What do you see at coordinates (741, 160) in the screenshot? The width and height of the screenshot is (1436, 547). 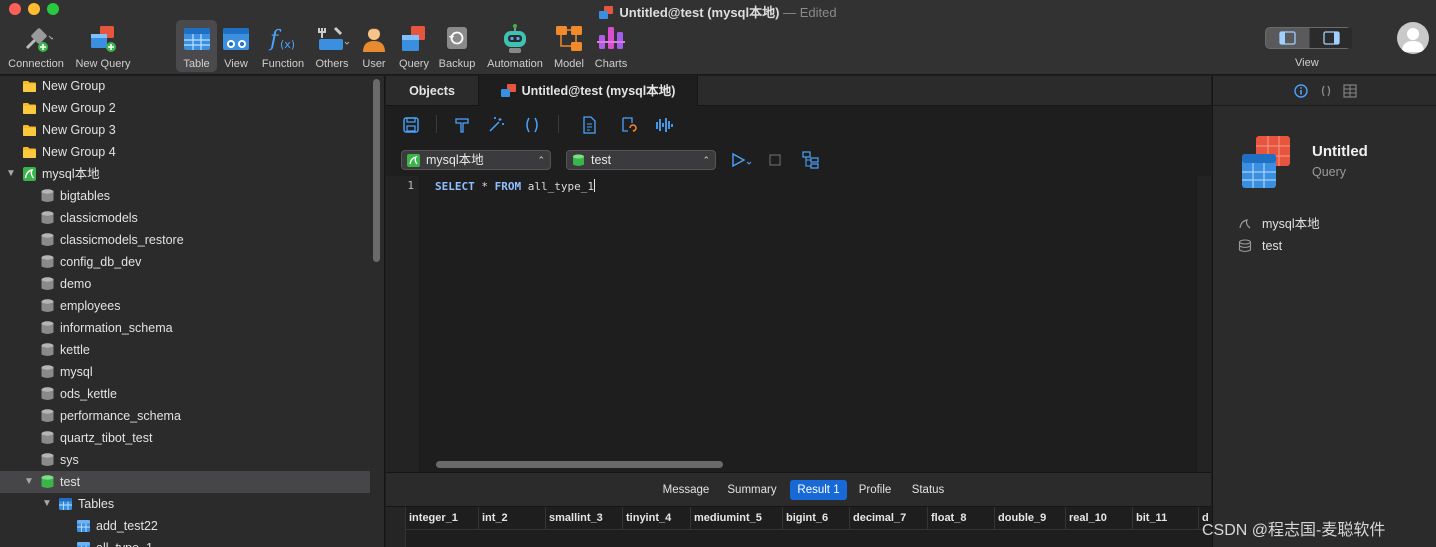 I see `run-icon` at bounding box center [741, 160].